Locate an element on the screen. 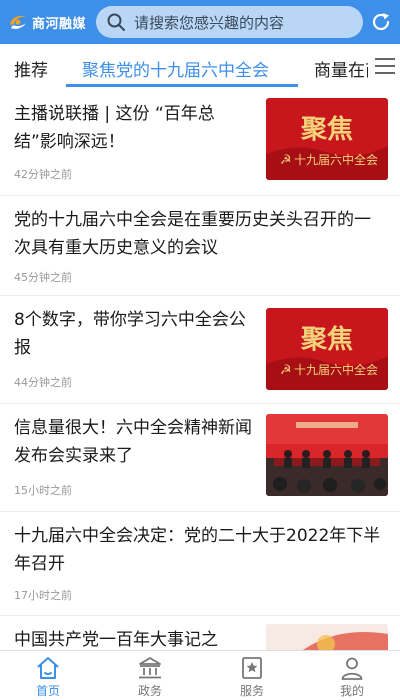  bottom-nav: 首页 政务 服务 我的 is located at coordinates (200, 675).